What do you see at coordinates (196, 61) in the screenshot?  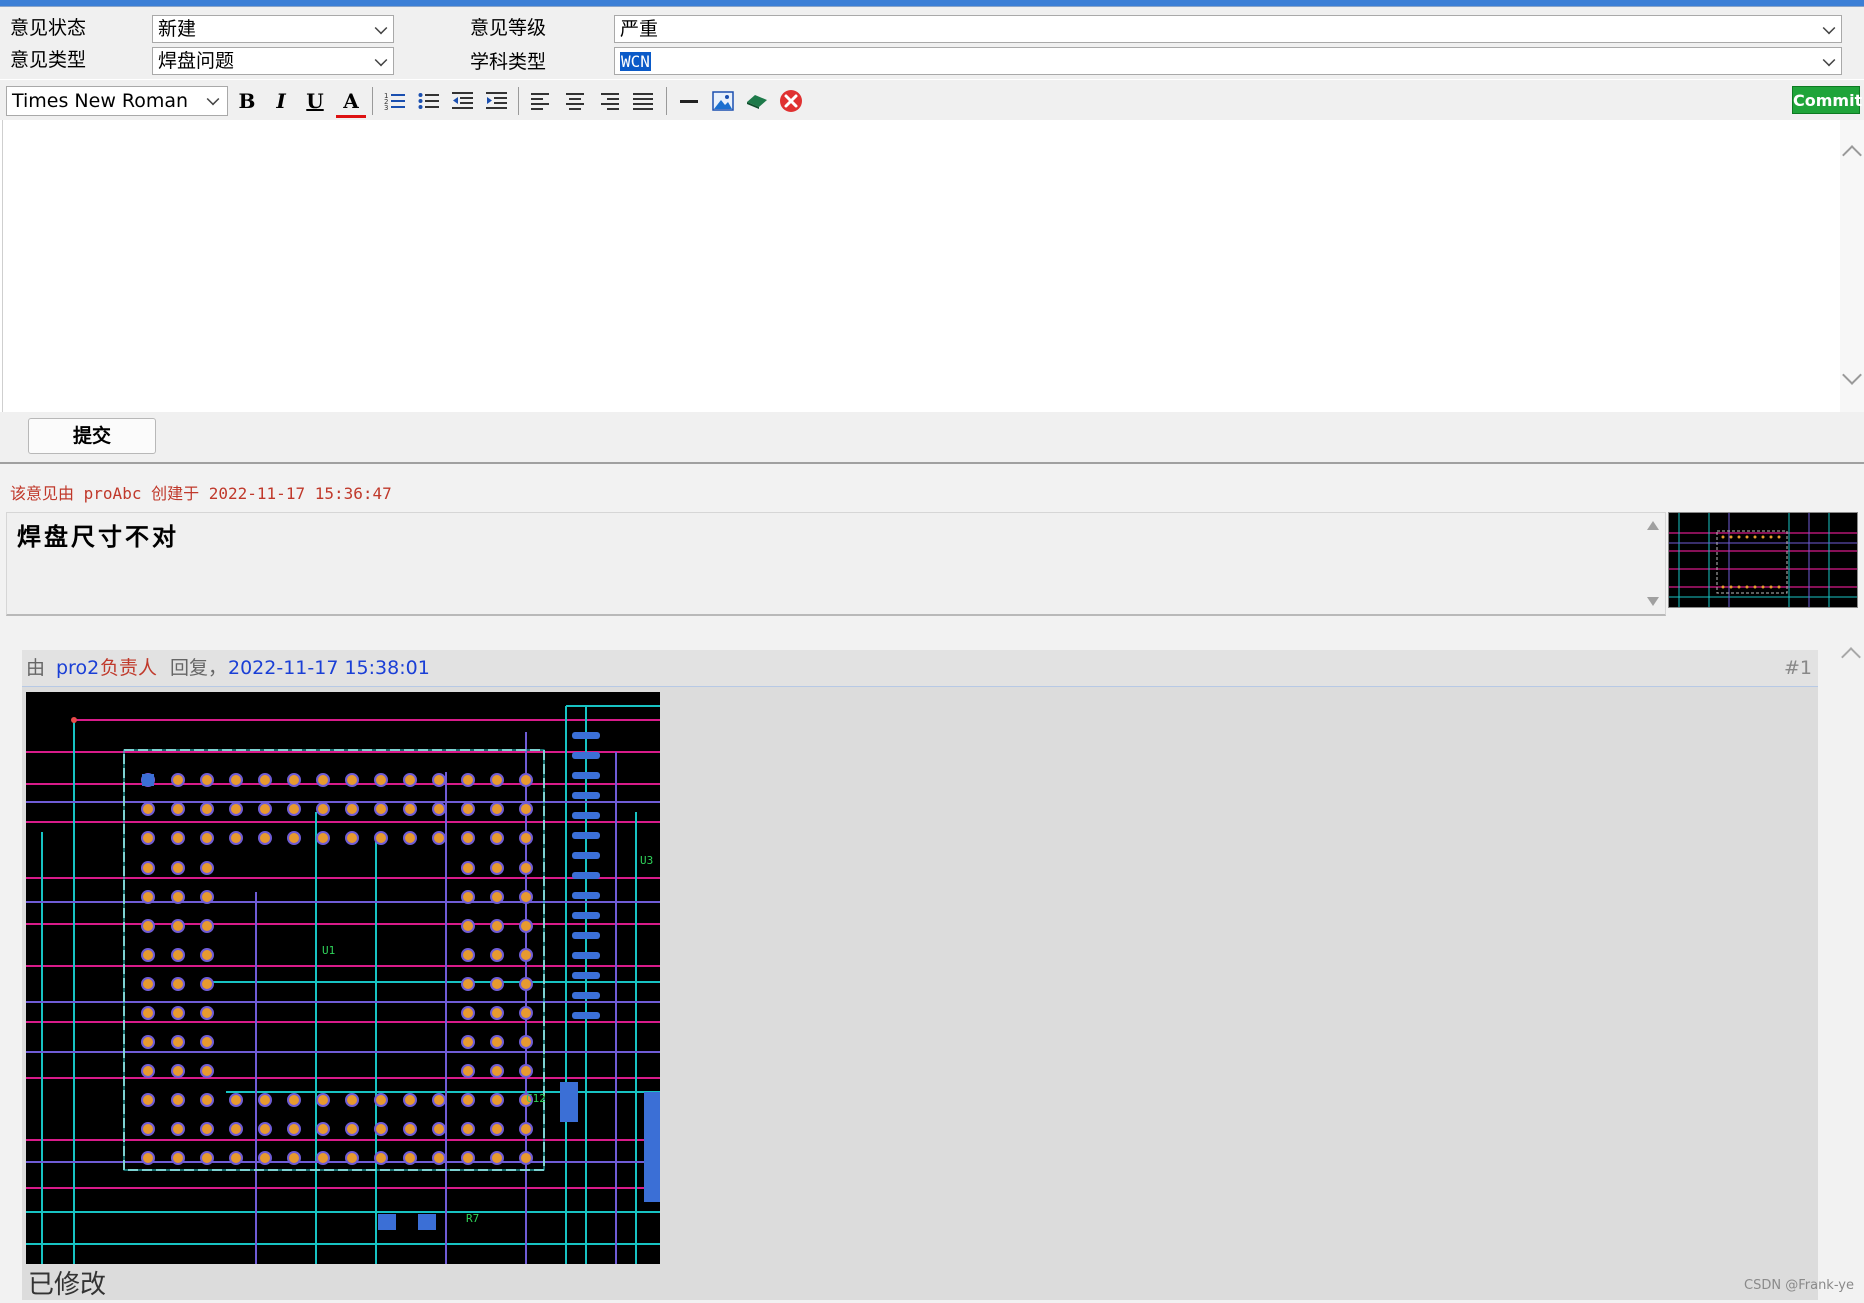 I see `type-value: 焊盘问题` at bounding box center [196, 61].